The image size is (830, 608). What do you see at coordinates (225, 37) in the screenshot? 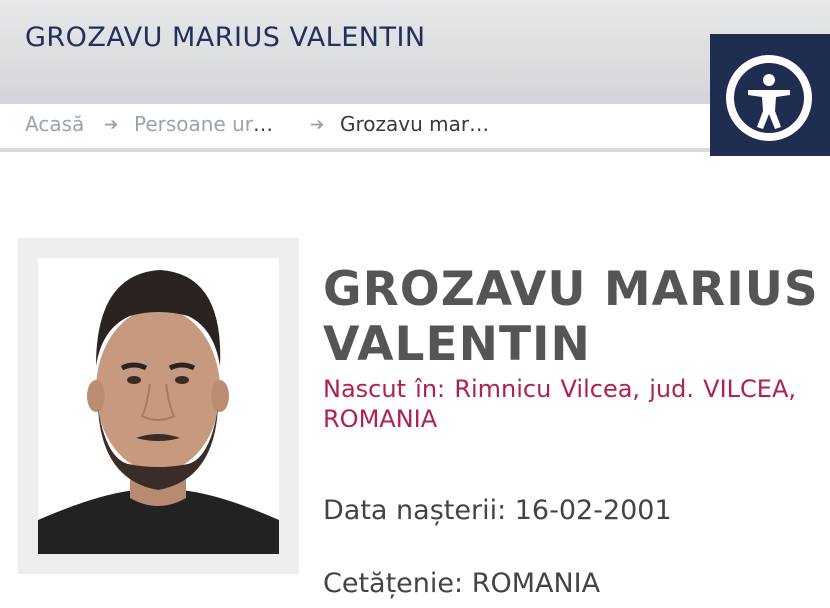
I see `site-title: GROZAVU MARIUS VALENTIN` at bounding box center [225, 37].